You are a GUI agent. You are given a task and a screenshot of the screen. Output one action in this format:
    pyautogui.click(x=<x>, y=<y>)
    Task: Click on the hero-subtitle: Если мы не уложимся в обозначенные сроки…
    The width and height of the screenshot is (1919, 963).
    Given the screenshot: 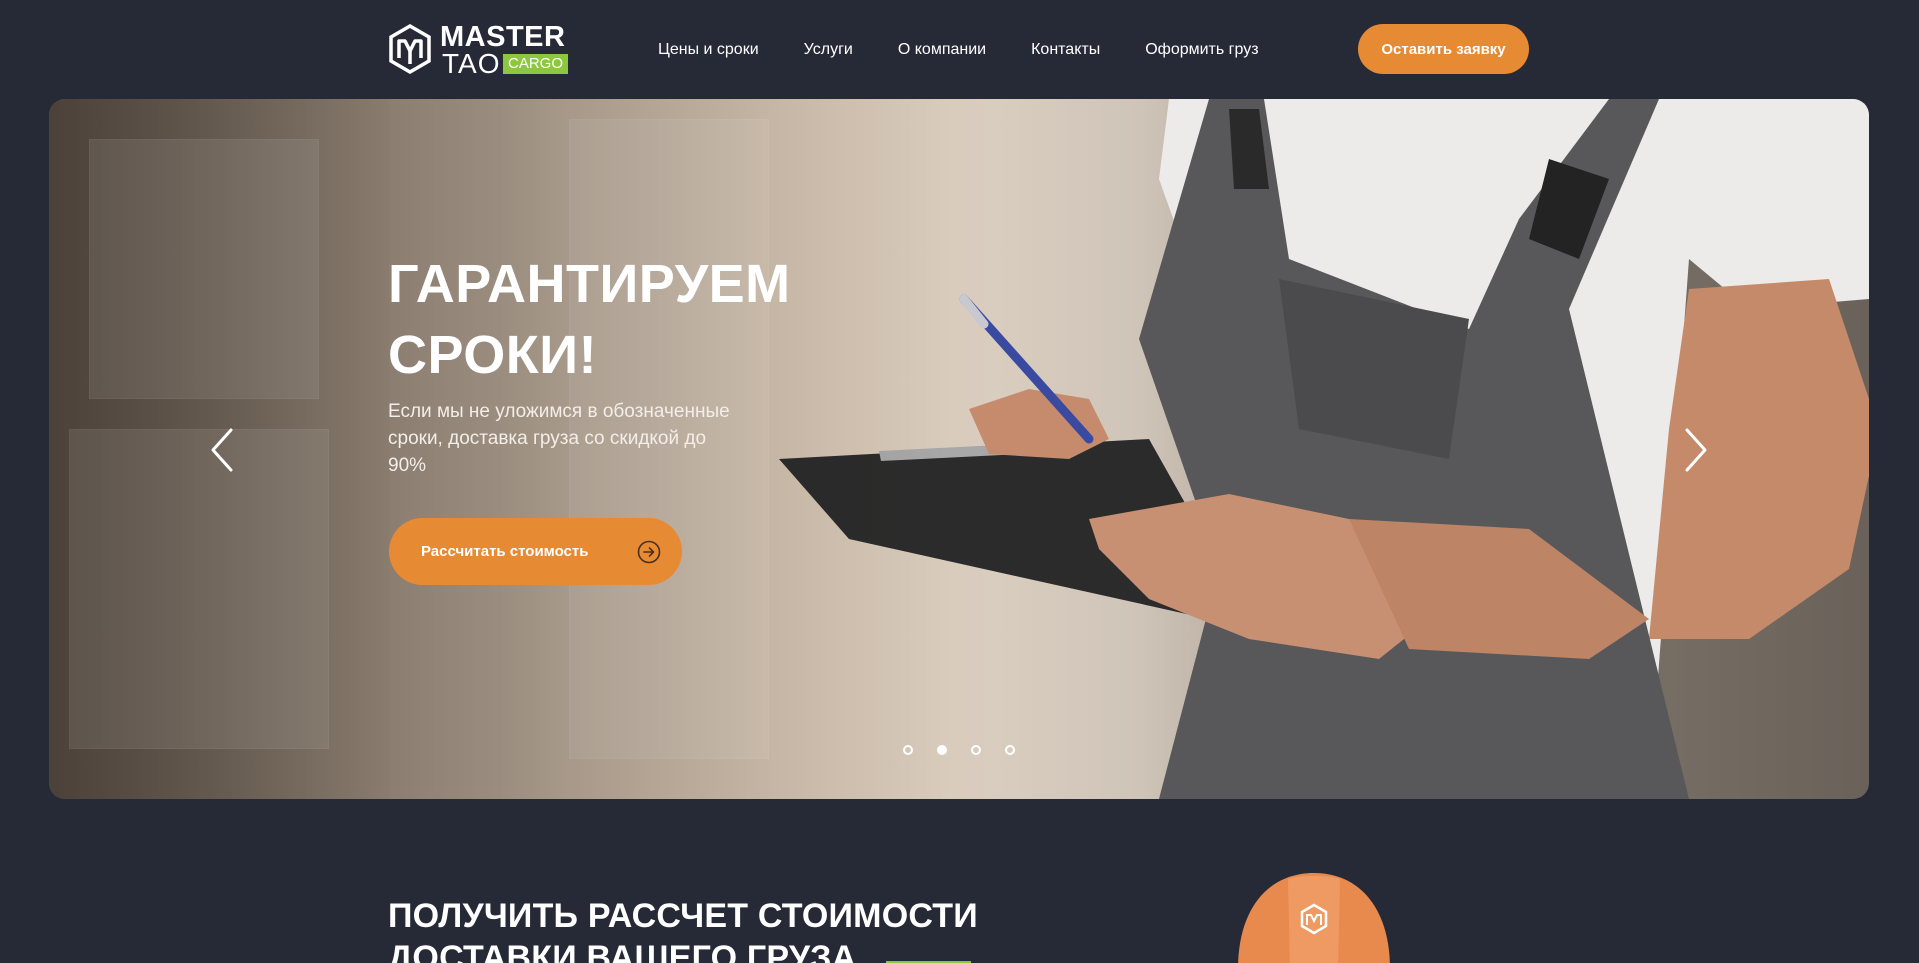 What is the action you would take?
    pyautogui.click(x=559, y=438)
    